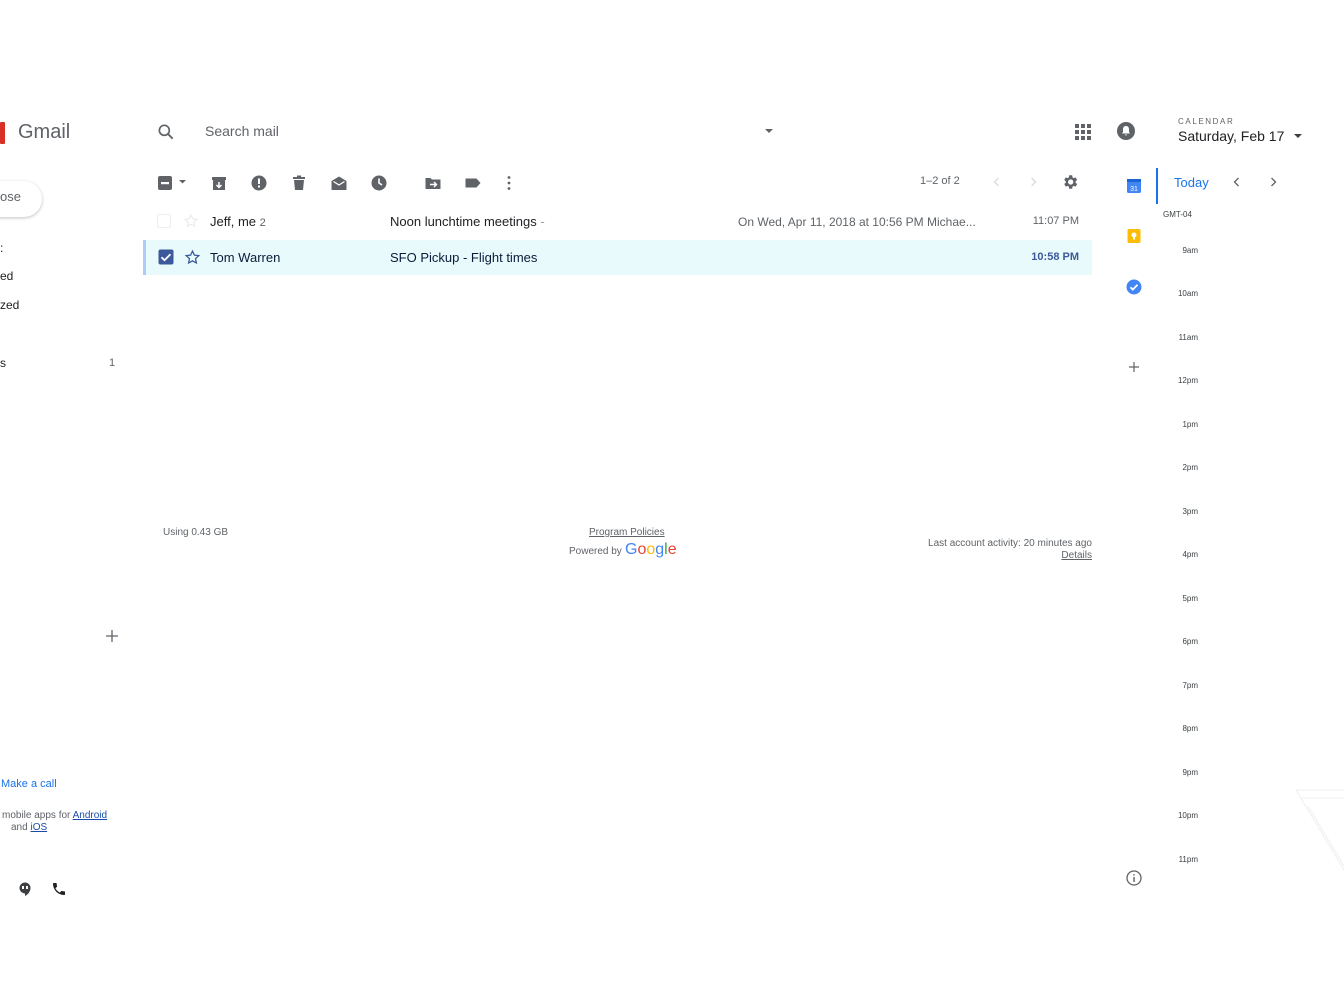  What do you see at coordinates (36, 815) in the screenshot?
I see `mobile-apps-prefix: mobile apps for` at bounding box center [36, 815].